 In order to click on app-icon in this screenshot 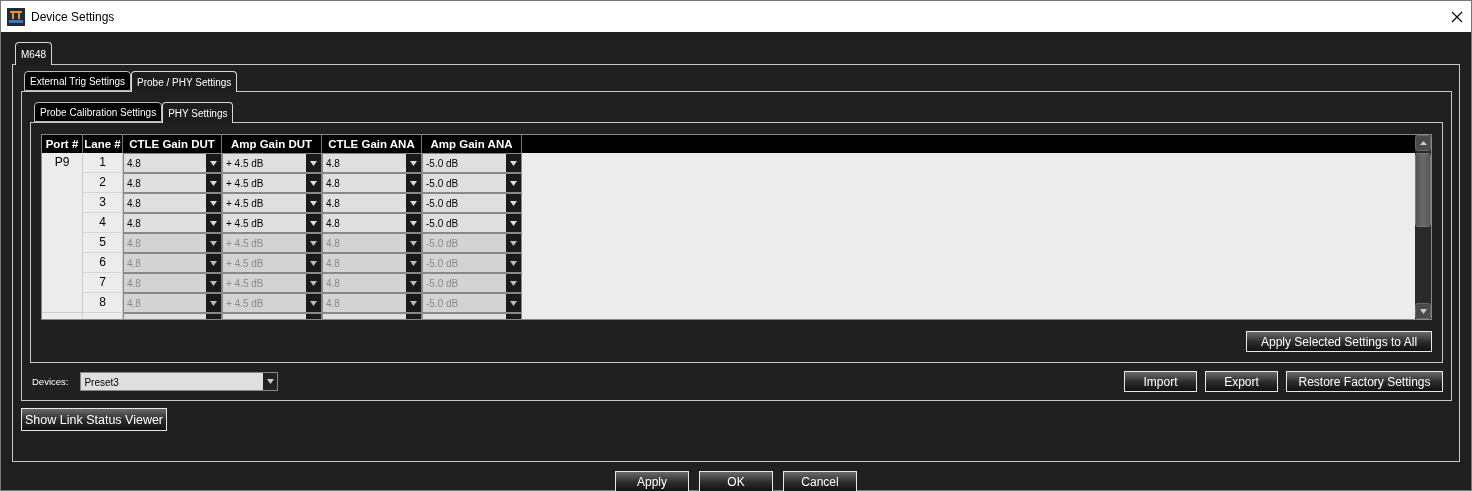, I will do `click(16, 16)`.